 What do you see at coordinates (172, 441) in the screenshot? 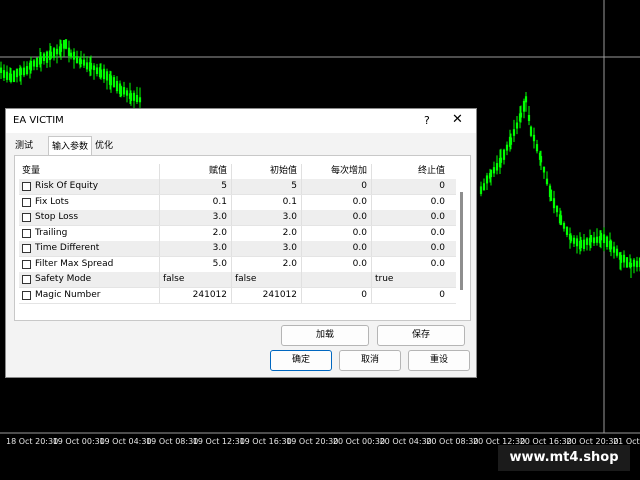
I see `time-axis-label: 19 Oct 08:30` at bounding box center [172, 441].